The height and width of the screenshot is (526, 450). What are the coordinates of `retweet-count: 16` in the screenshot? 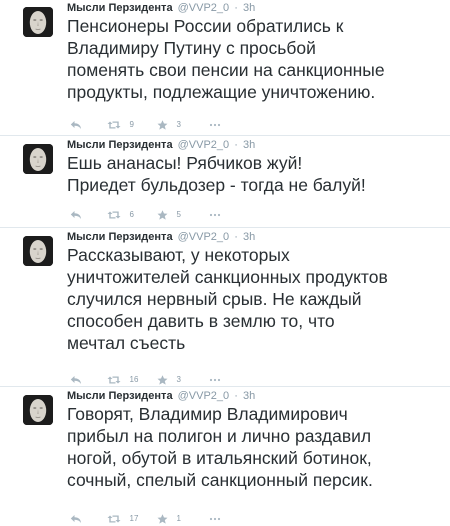 It's located at (134, 379).